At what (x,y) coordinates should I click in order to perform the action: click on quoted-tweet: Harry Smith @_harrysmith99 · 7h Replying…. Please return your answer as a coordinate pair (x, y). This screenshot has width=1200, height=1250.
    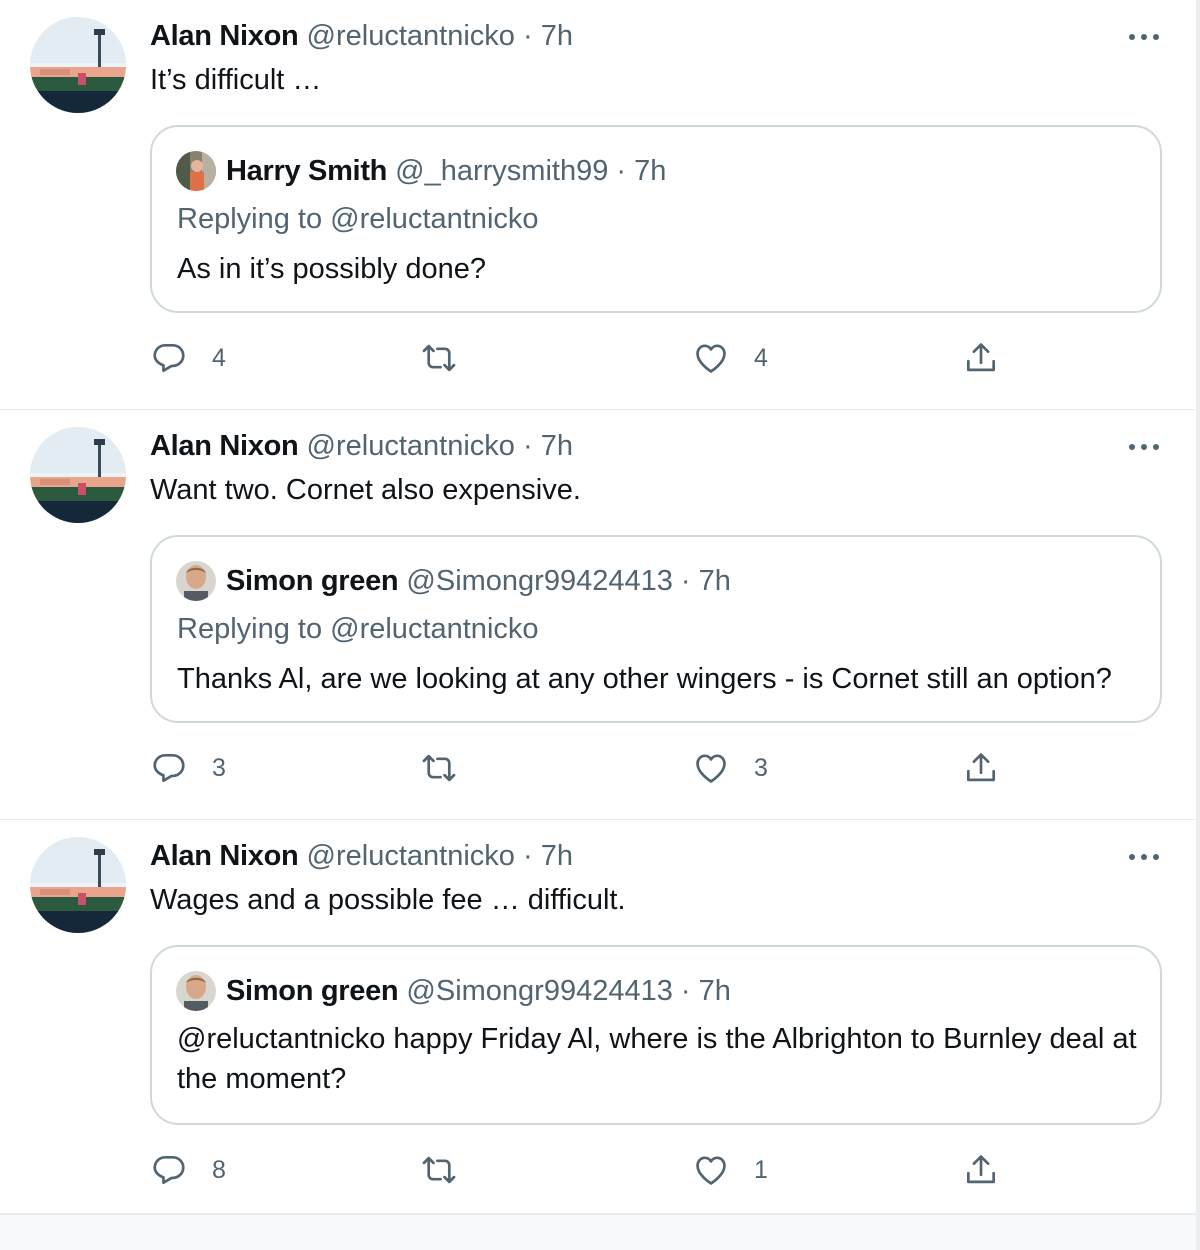
    Looking at the image, I should click on (656, 219).